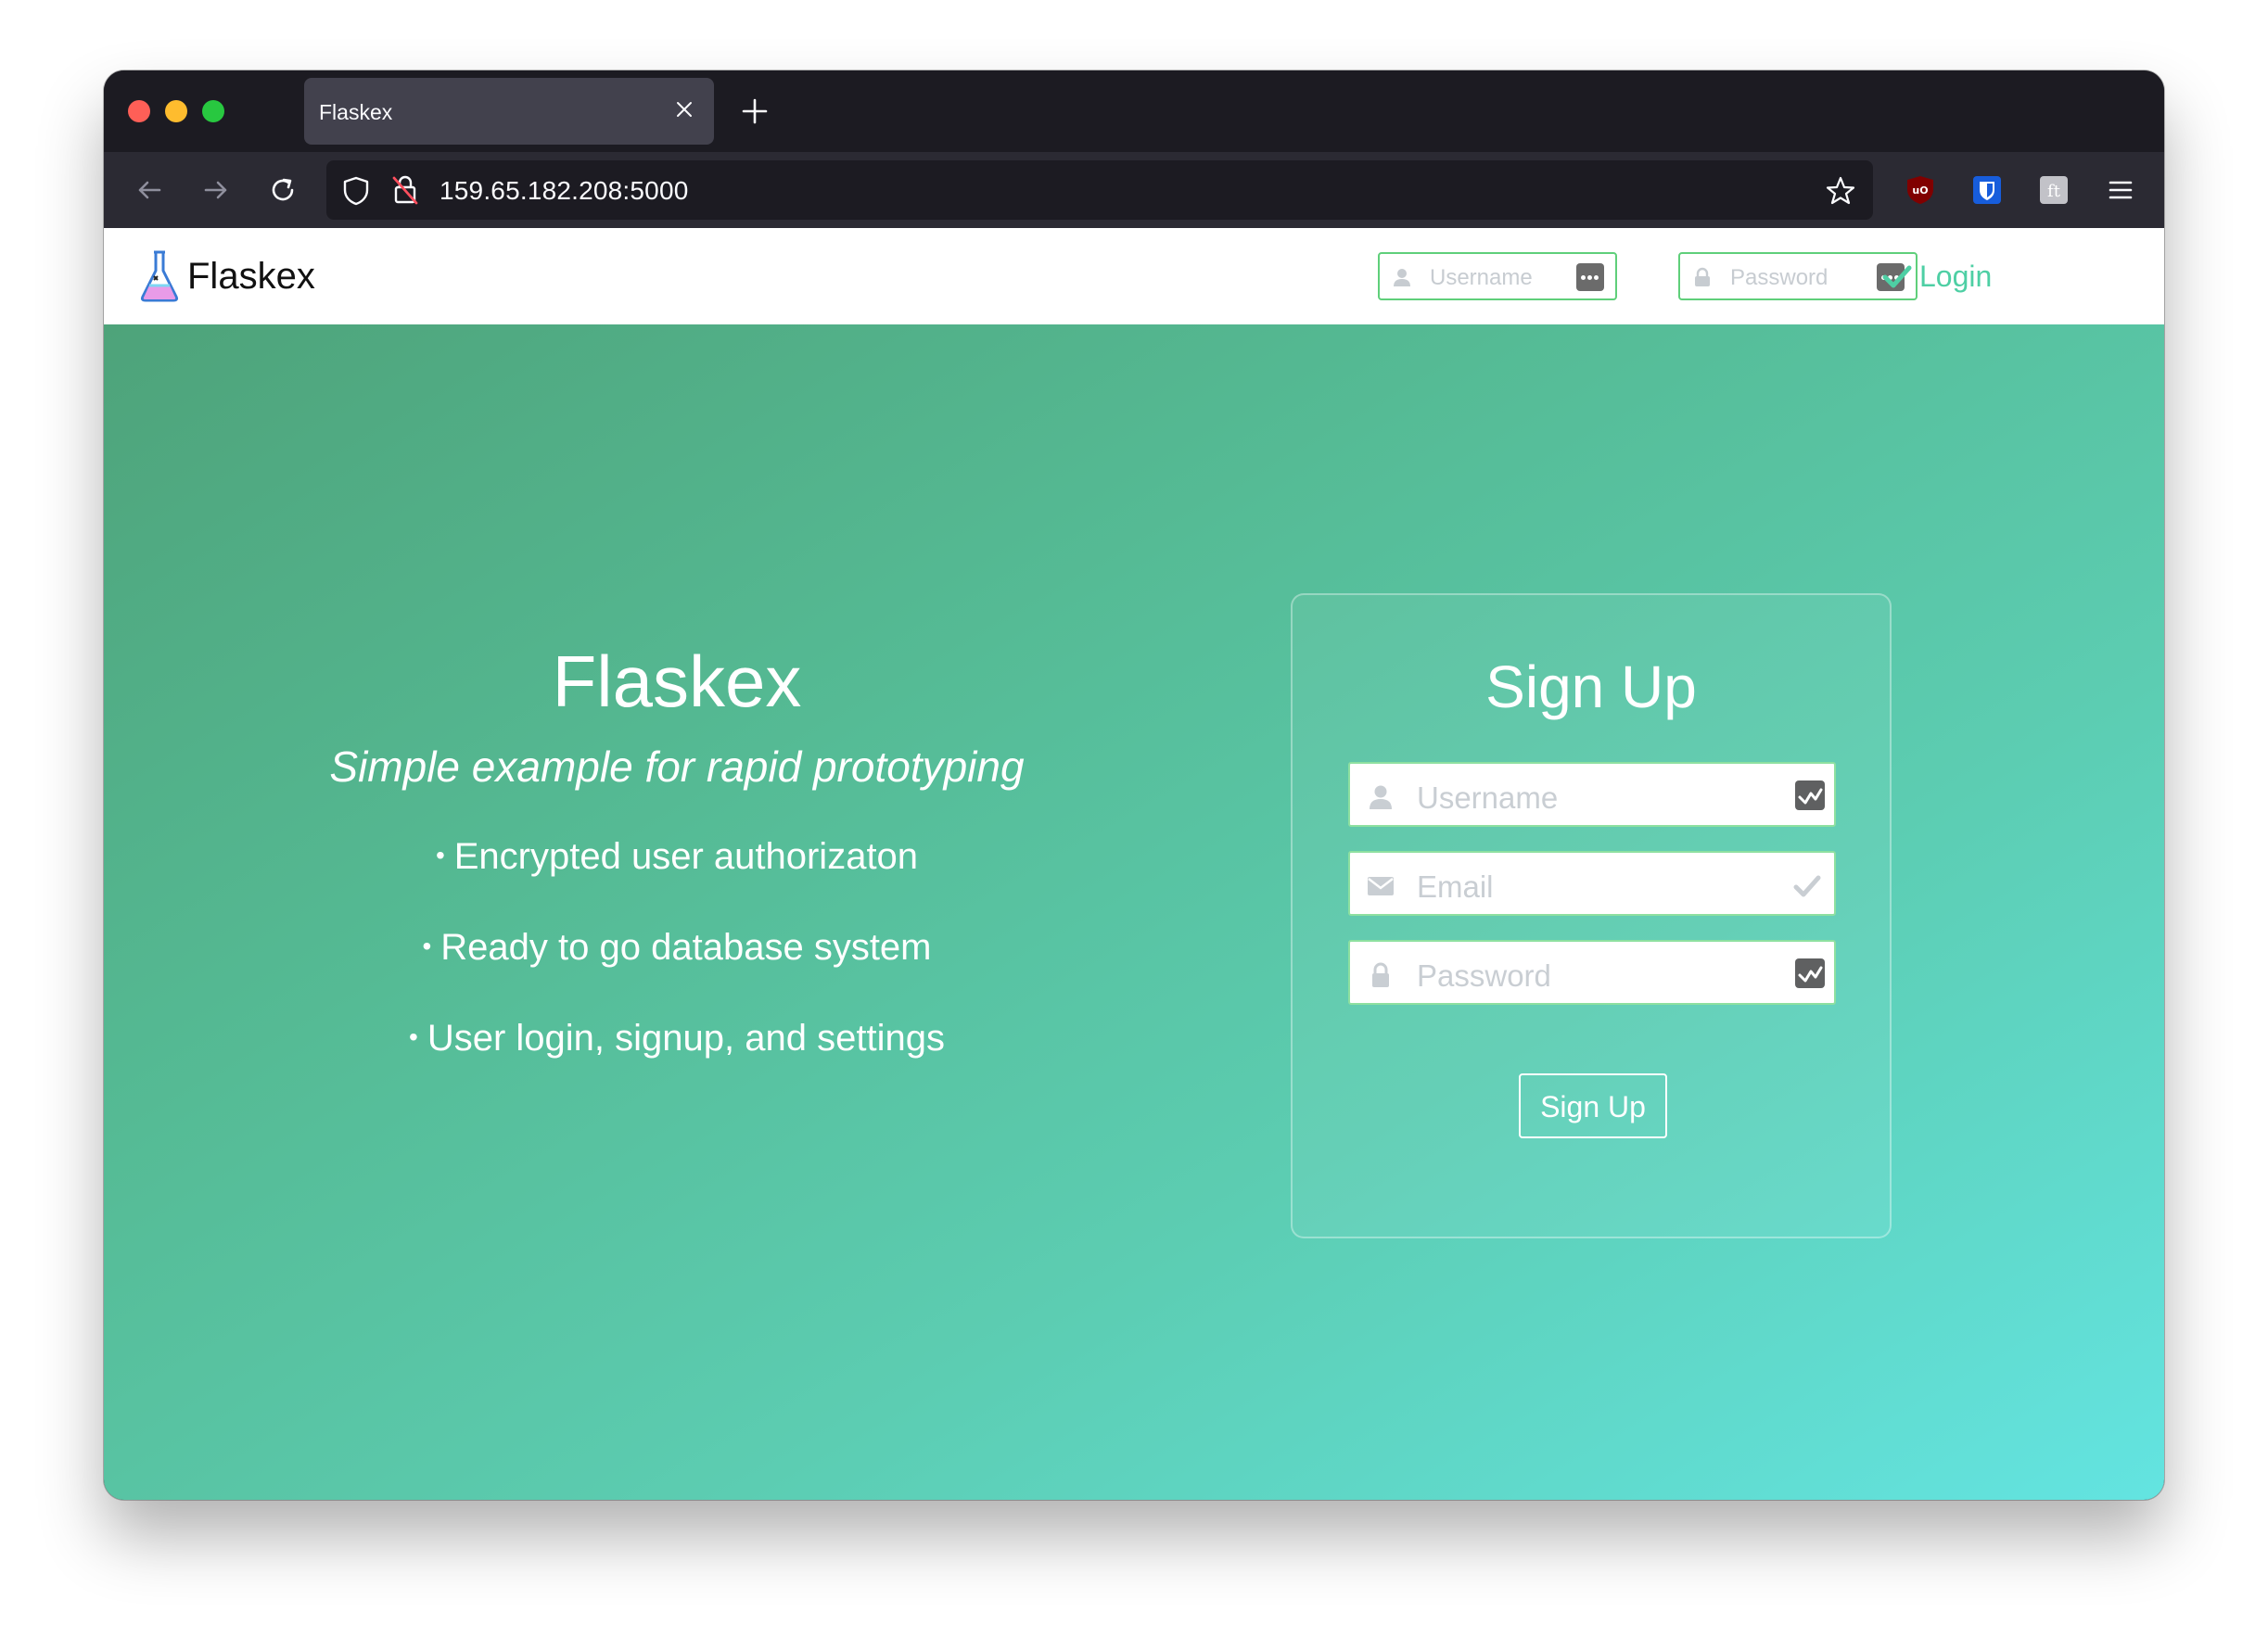 This screenshot has height=1637, width=2268. I want to click on nav-username-placeholder: Username, so click(1481, 277).